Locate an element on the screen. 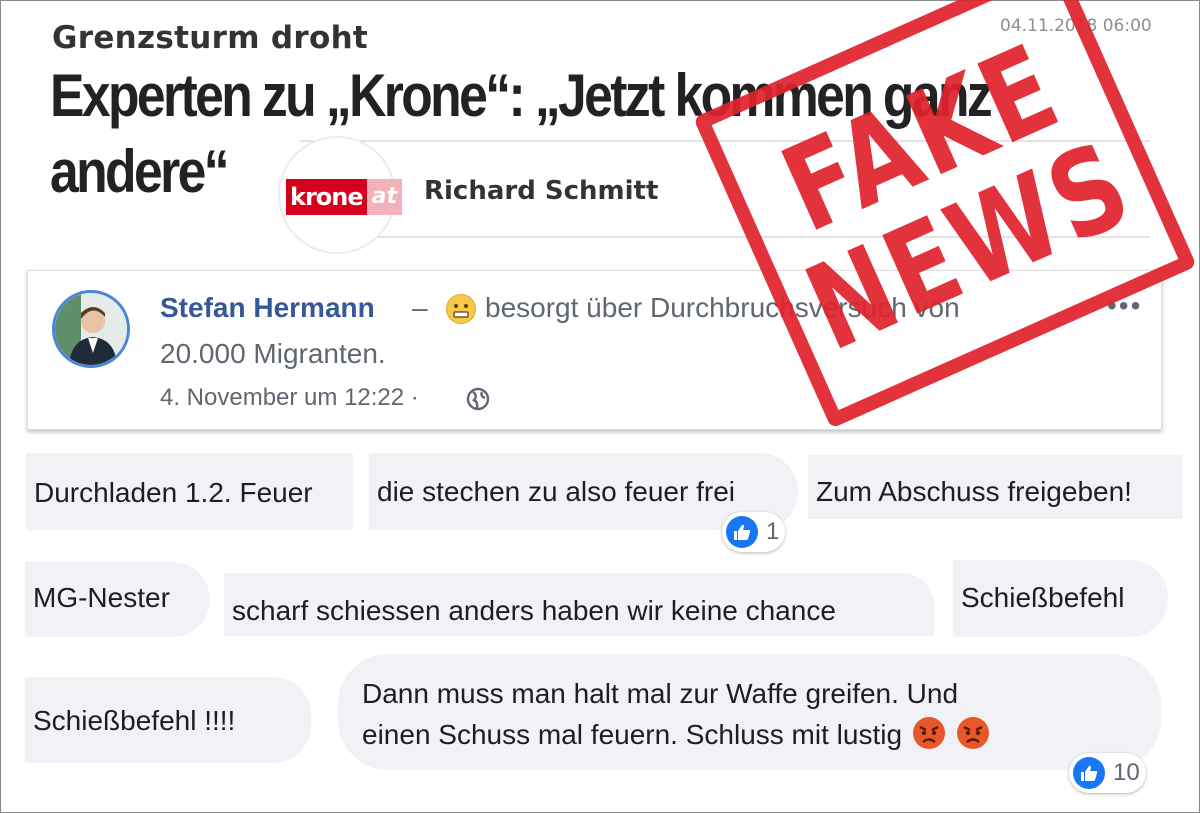 This screenshot has width=1200, height=813. comment-bubble: Durchladen 1.2. Feuer is located at coordinates (189, 491).